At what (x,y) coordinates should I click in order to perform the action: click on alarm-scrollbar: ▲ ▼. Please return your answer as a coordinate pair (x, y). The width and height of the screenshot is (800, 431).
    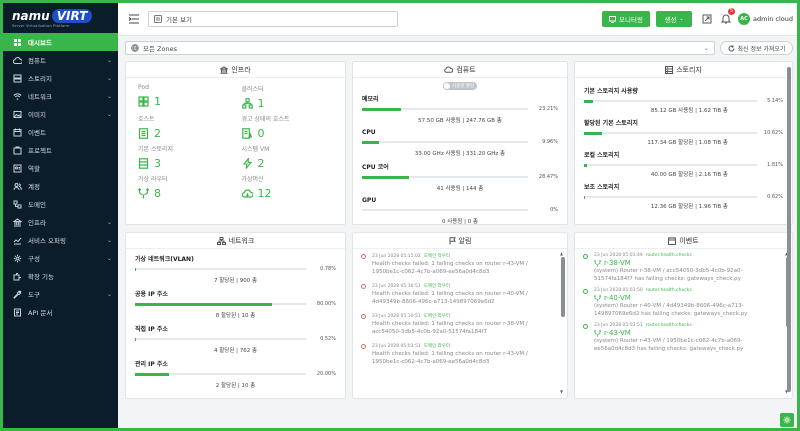
    Looking at the image, I should click on (562, 322).